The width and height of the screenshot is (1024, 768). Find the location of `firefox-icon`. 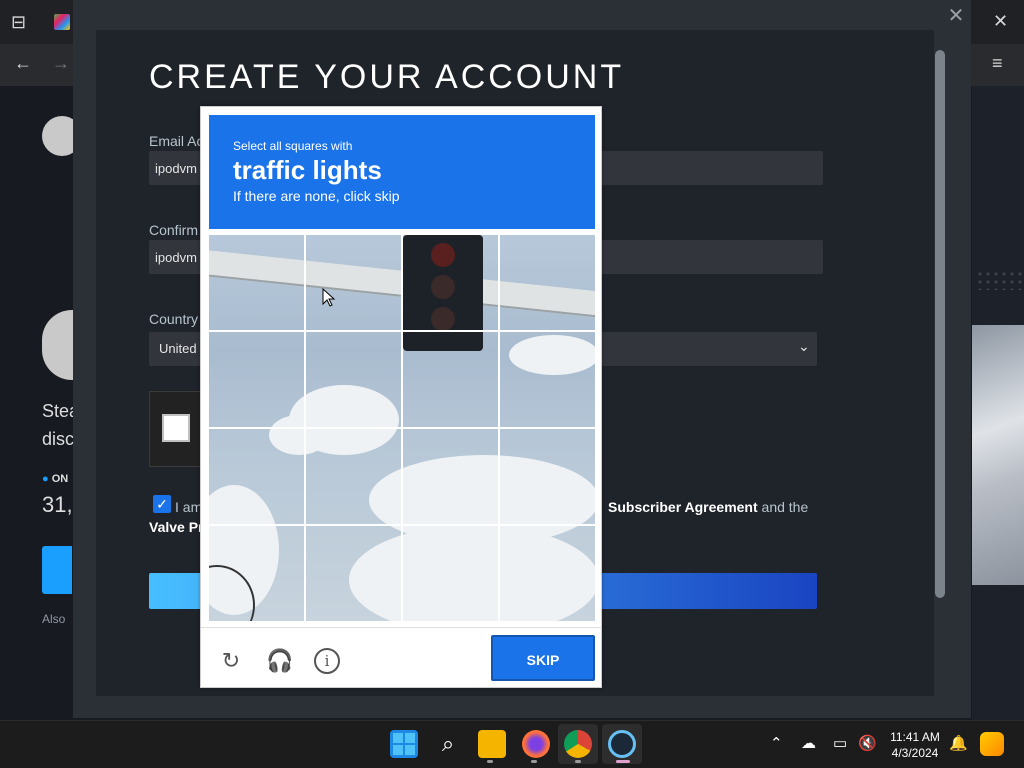

firefox-icon is located at coordinates (536, 744).